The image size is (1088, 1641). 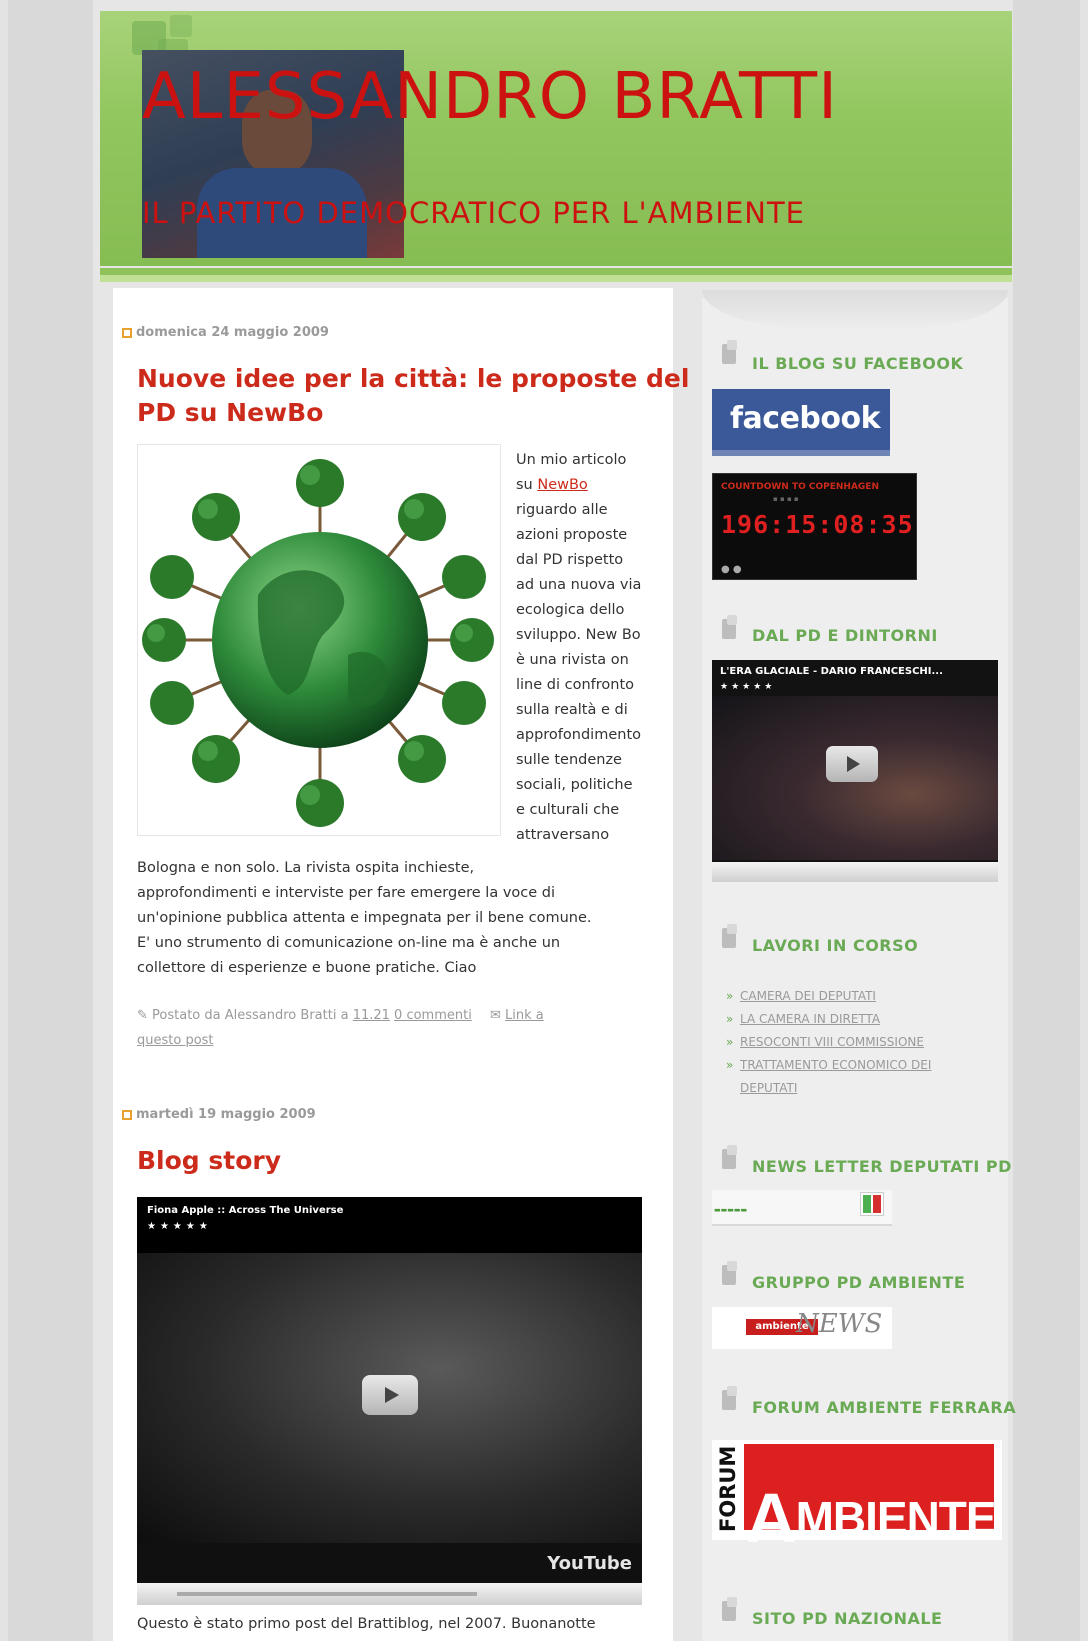 I want to click on post-text-fragment: su, so click(x=527, y=485).